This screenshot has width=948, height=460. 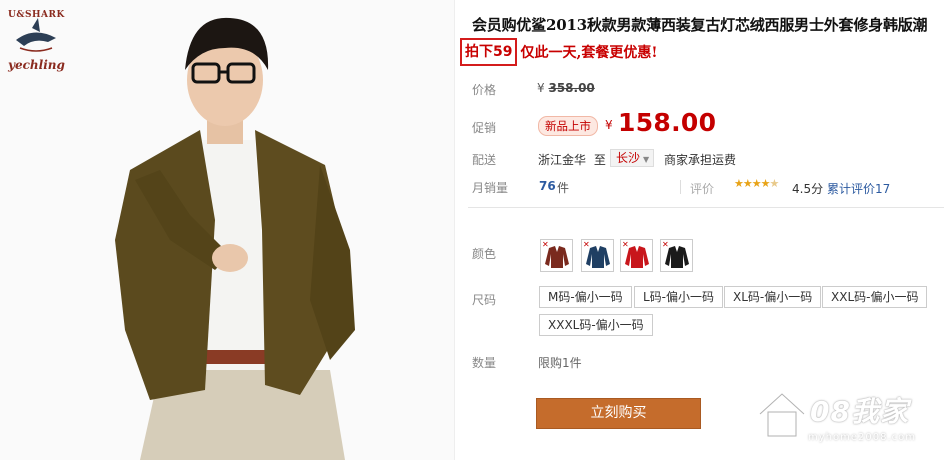 I want to click on star-rating: ★★★★★, so click(x=757, y=183).